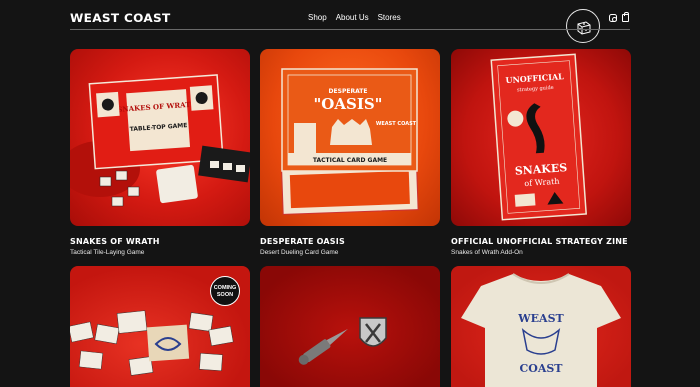 Image resolution: width=700 pixels, height=387 pixels. I want to click on product-card-tshirt: WEAST COAST, so click(541, 326).